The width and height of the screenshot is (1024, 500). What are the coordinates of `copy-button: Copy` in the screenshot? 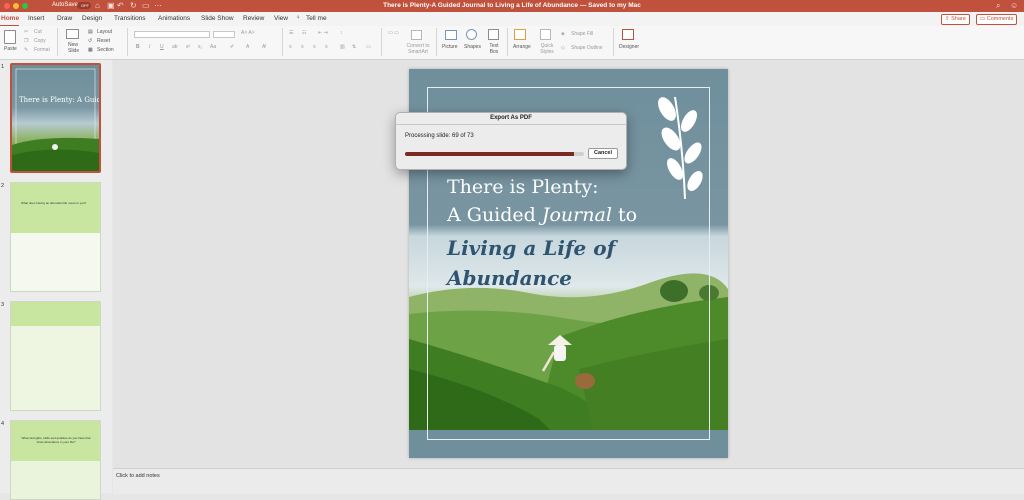 It's located at (40, 41).